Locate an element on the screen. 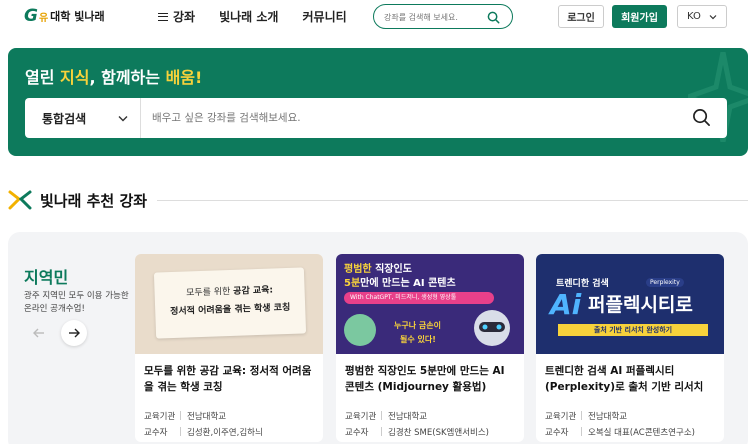 The width and height of the screenshot is (756, 444). thumbnail-text: 모두를 위한 is located at coordinates (209, 292).